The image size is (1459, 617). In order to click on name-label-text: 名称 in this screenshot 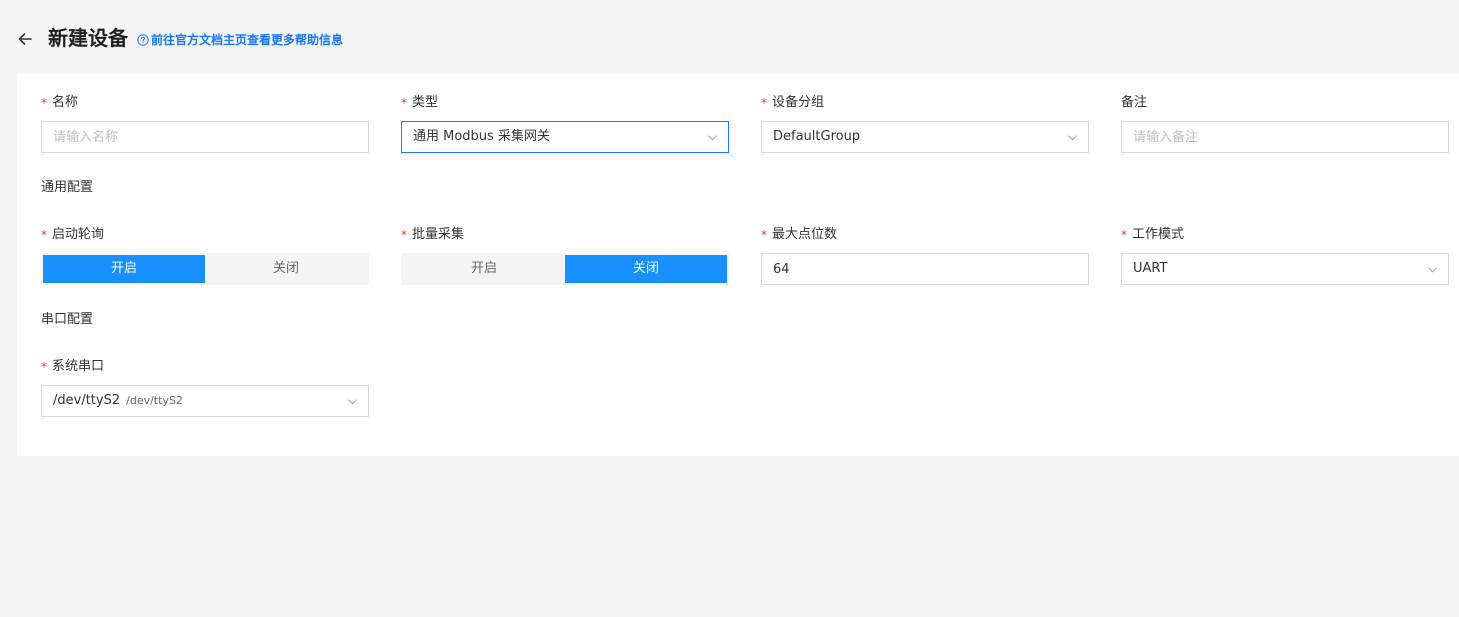, I will do `click(65, 102)`.